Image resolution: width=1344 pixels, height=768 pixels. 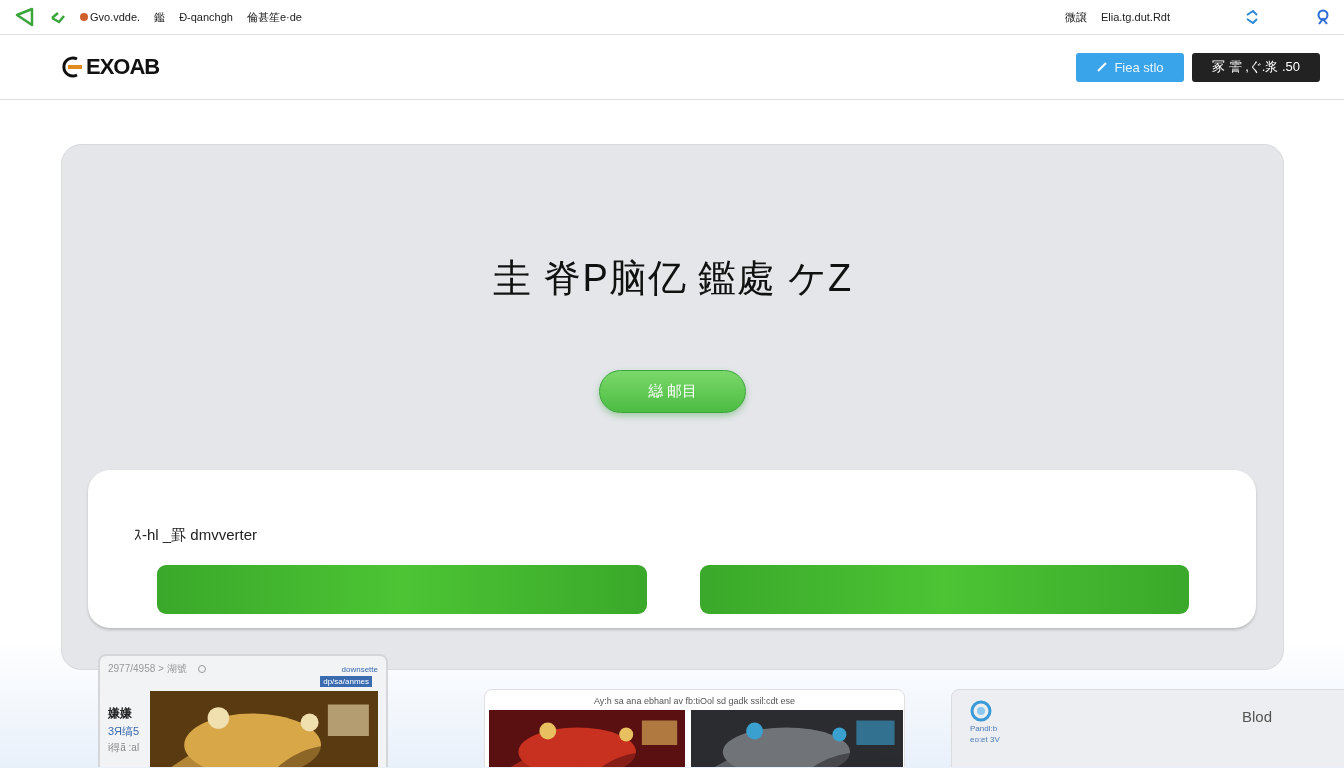 What do you see at coordinates (120, 713) in the screenshot?
I see `side-text: 嫌嫌` at bounding box center [120, 713].